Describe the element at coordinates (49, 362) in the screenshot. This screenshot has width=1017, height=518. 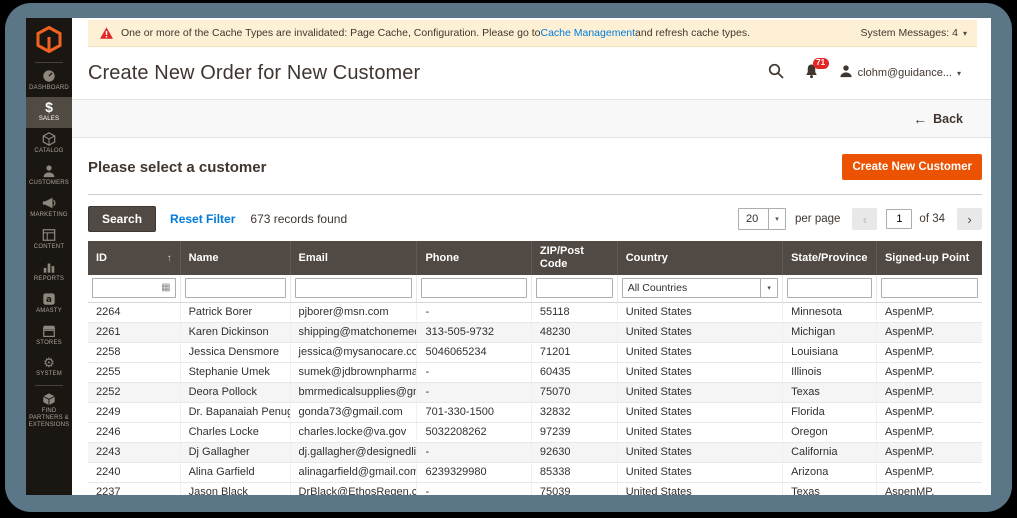
I see `system-icon: ⚙` at that location.